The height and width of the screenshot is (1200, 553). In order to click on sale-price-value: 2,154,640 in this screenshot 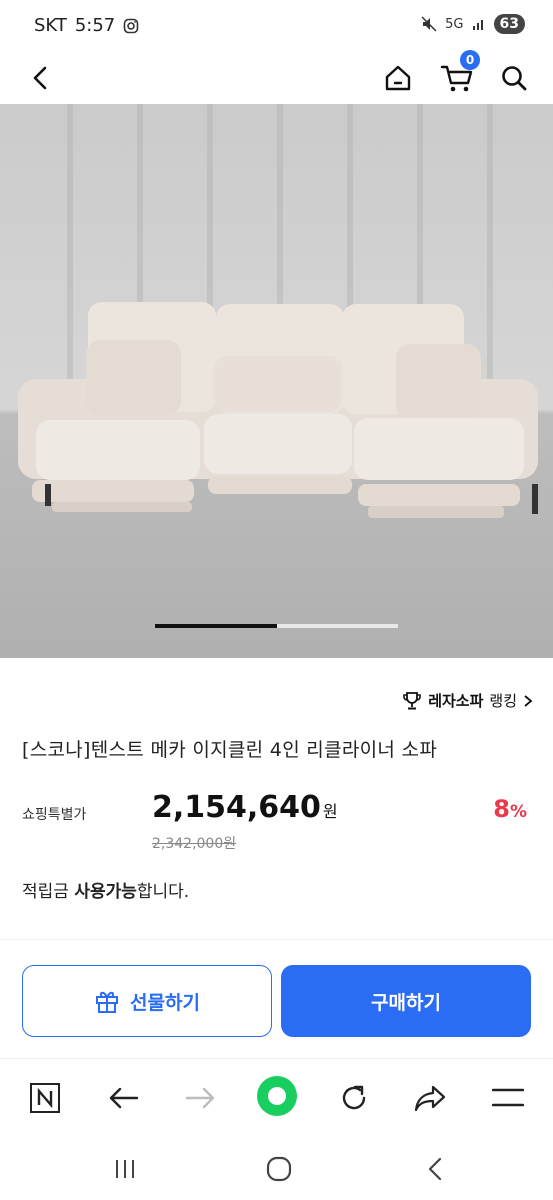, I will do `click(236, 807)`.